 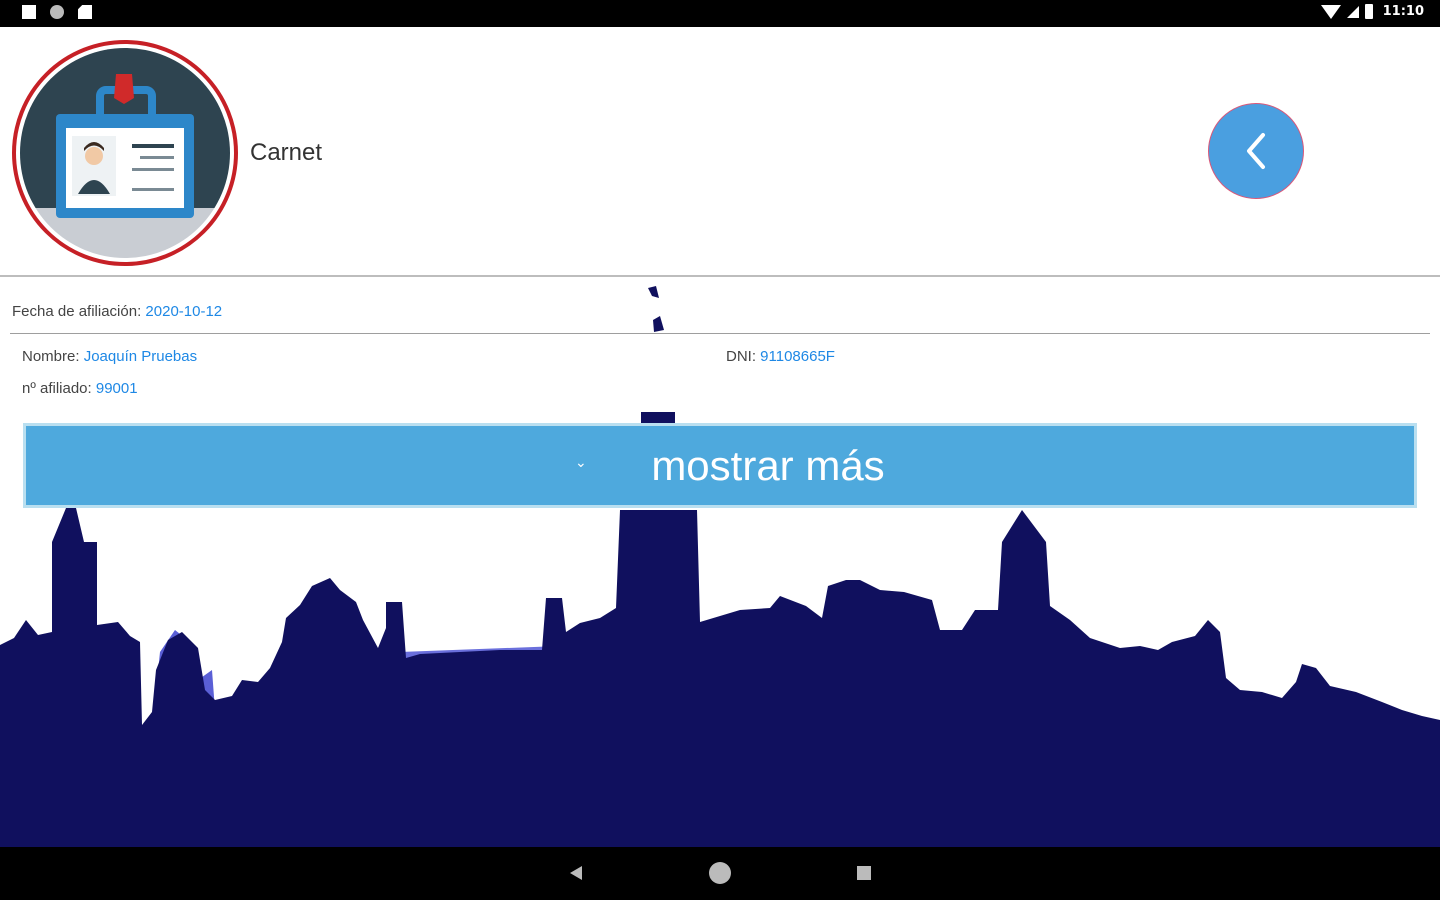 What do you see at coordinates (576, 873) in the screenshot?
I see `nav-back-icon` at bounding box center [576, 873].